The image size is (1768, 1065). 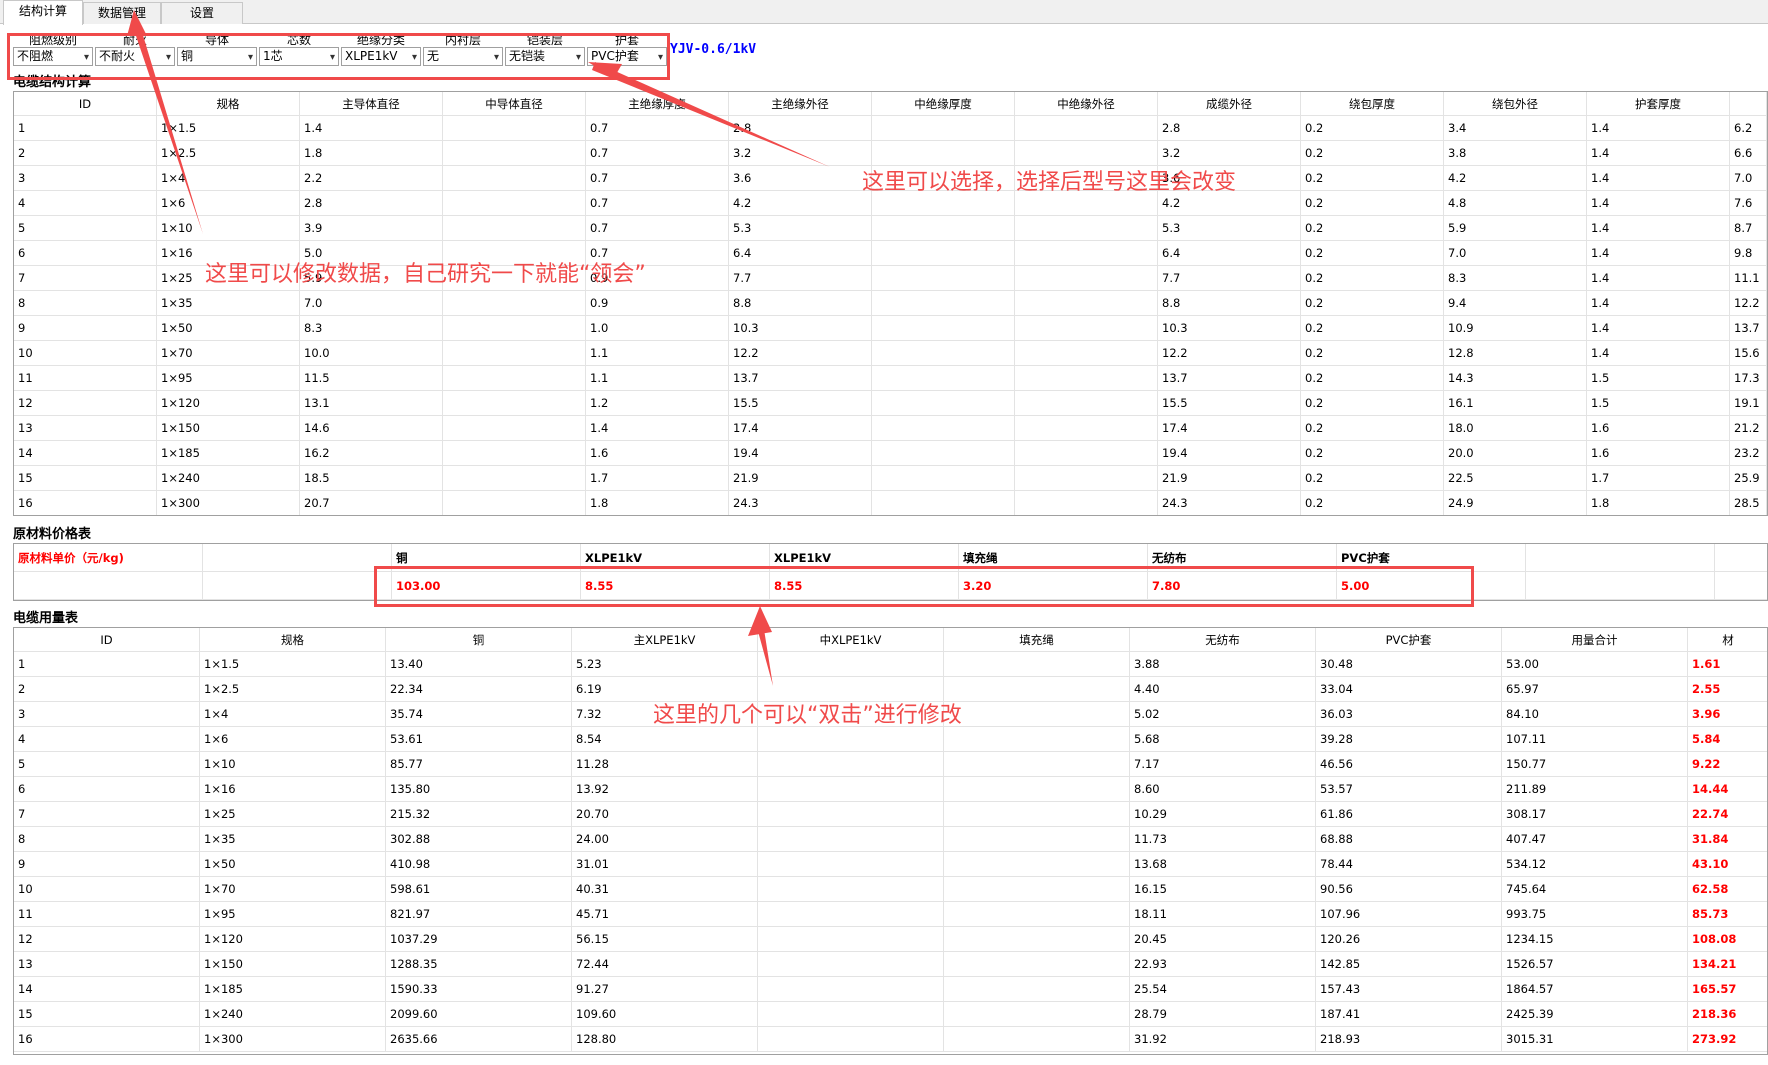 What do you see at coordinates (1515, 503) in the screenshot?
I see `table-cell: 24.9` at bounding box center [1515, 503].